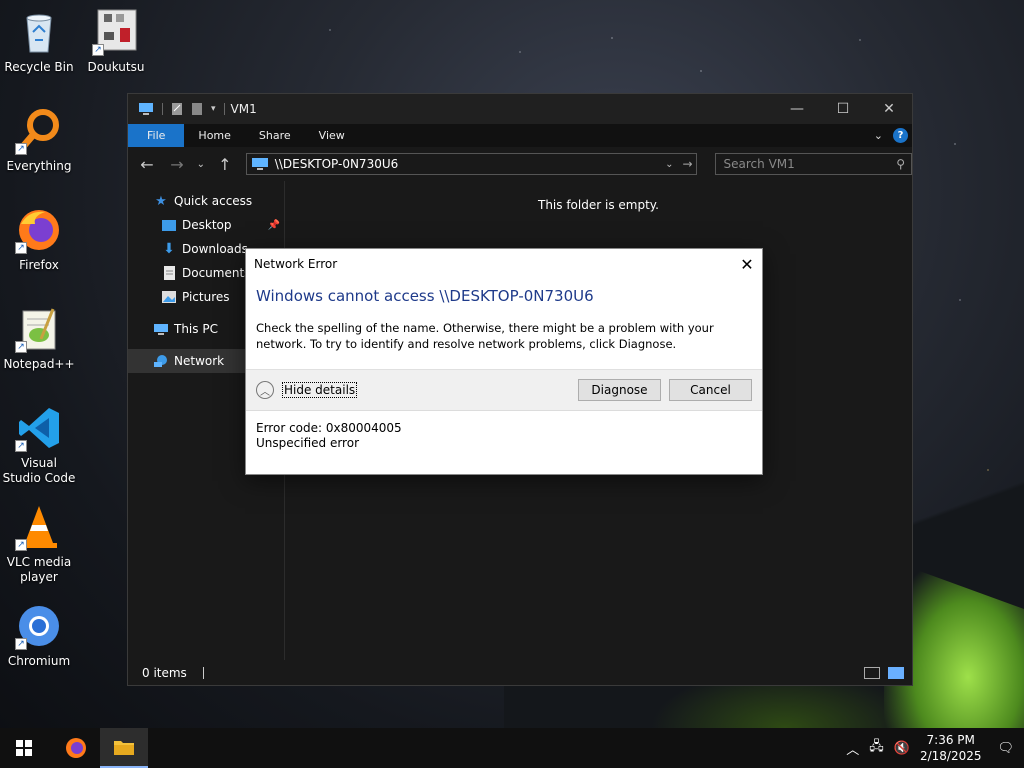  What do you see at coordinates (161, 329) in the screenshot?
I see `this-pc-icon` at bounding box center [161, 329].